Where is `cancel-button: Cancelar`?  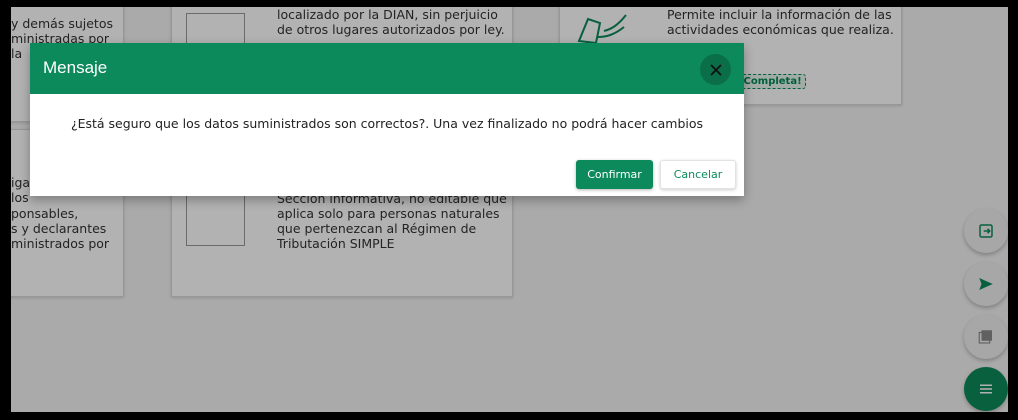
cancel-button: Cancelar is located at coordinates (698, 174).